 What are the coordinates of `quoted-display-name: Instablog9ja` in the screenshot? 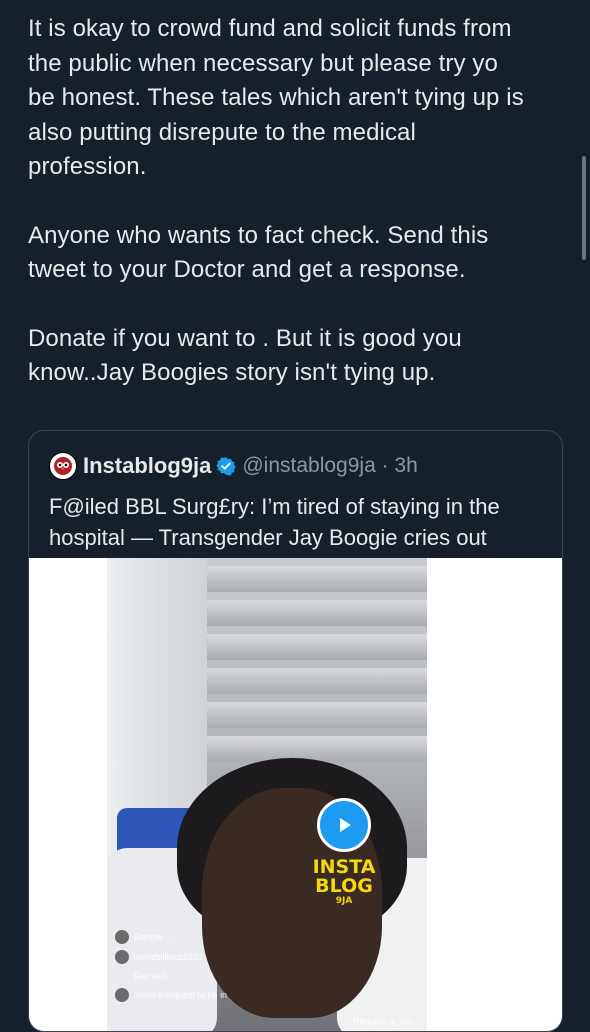 It's located at (147, 466).